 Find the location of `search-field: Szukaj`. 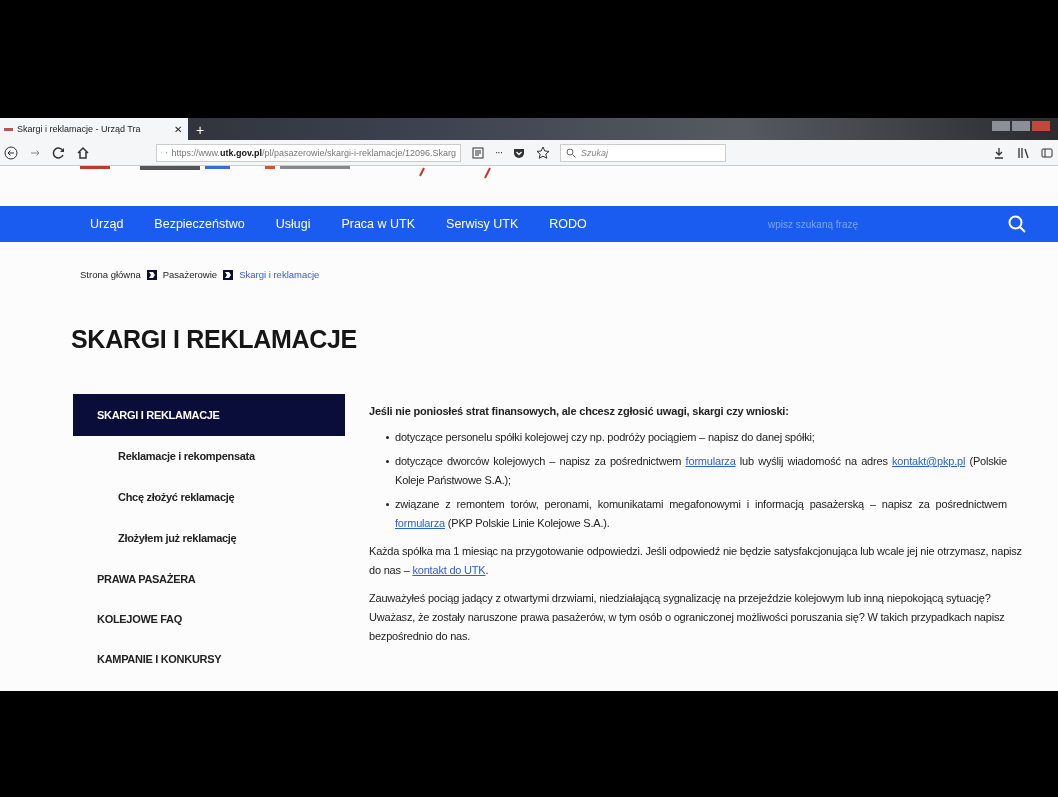

search-field: Szukaj is located at coordinates (643, 152).